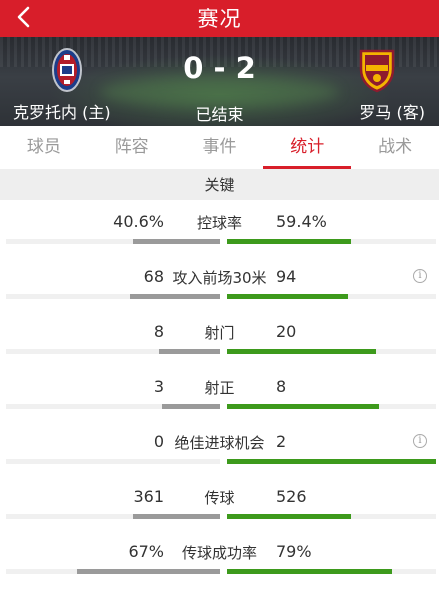  Describe the element at coordinates (132, 147) in the screenshot. I see `tab-lineup: 阵容` at that location.